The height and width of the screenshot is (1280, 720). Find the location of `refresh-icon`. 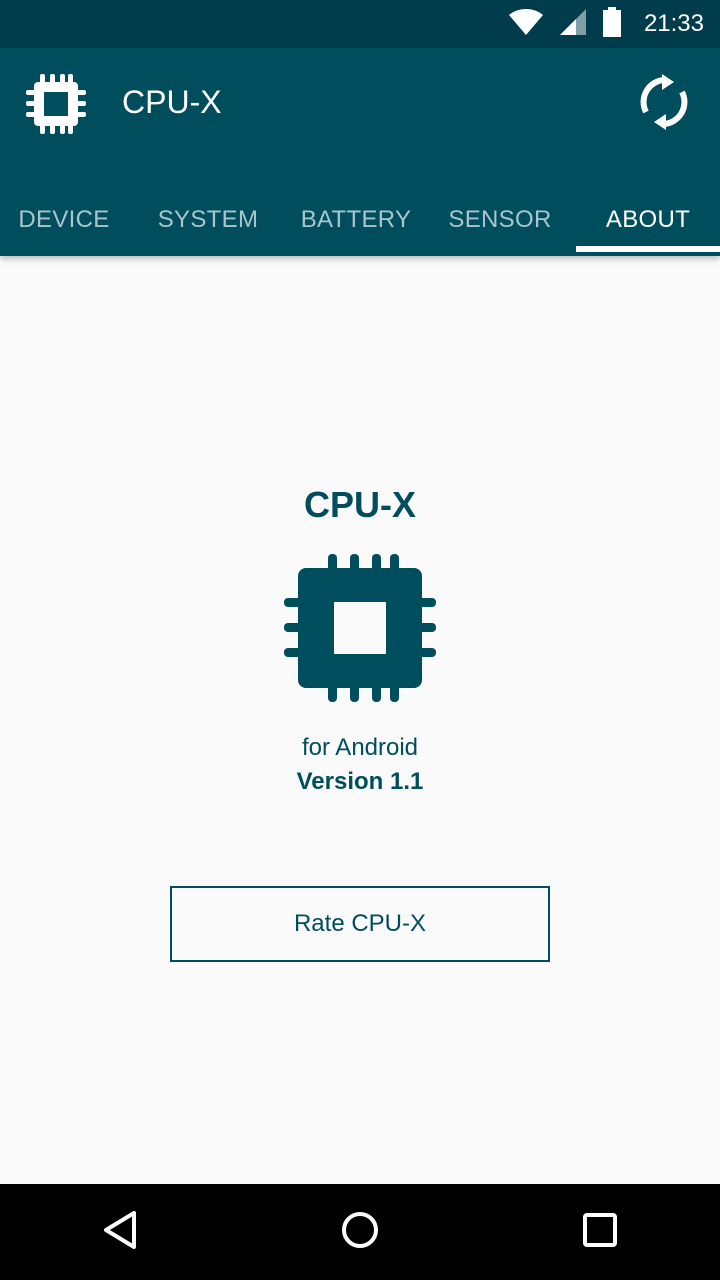

refresh-icon is located at coordinates (664, 104).